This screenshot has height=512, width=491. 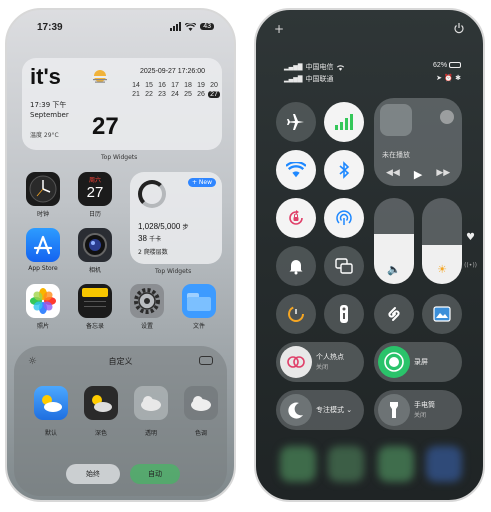 I want to click on steps-unit: 步, so click(x=185, y=228).